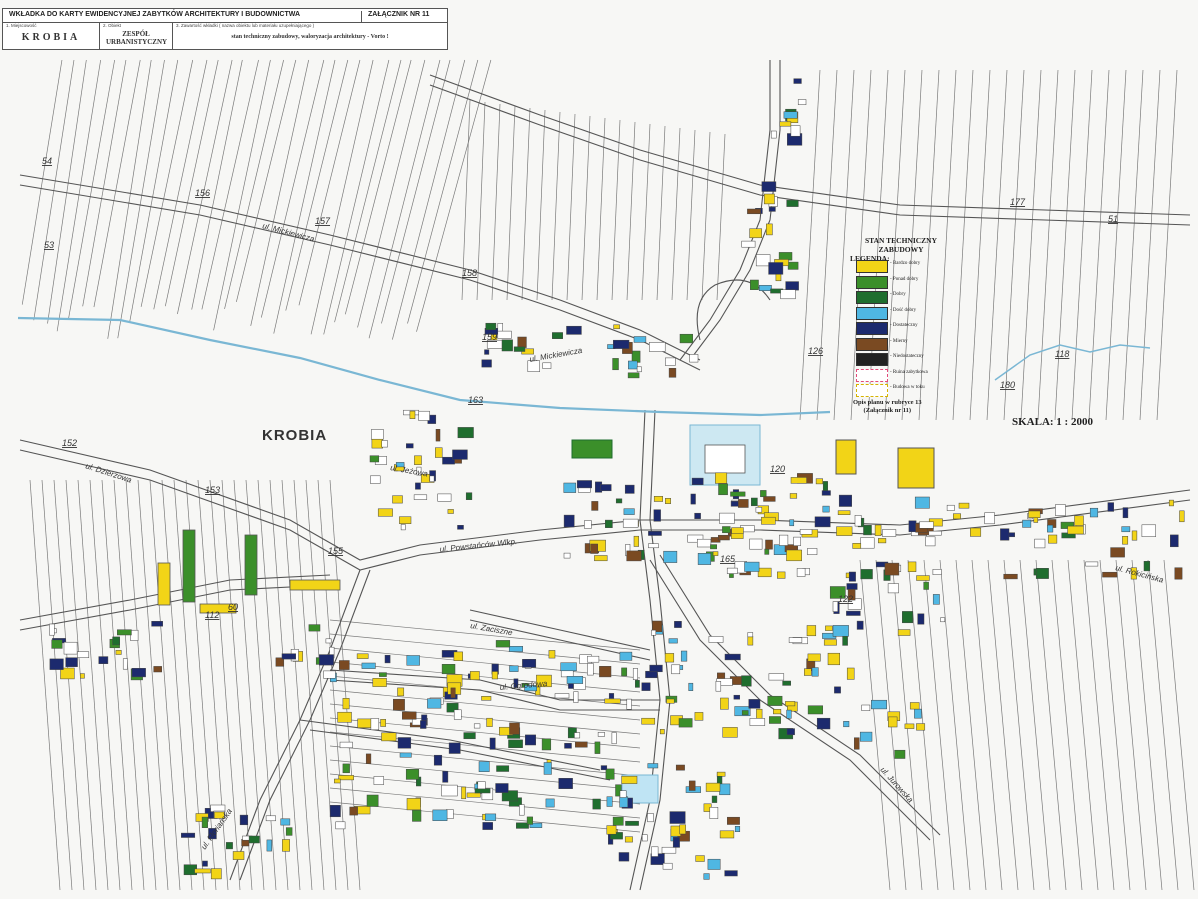  I want to click on legend-label: - Ponad dobry, so click(904, 279).